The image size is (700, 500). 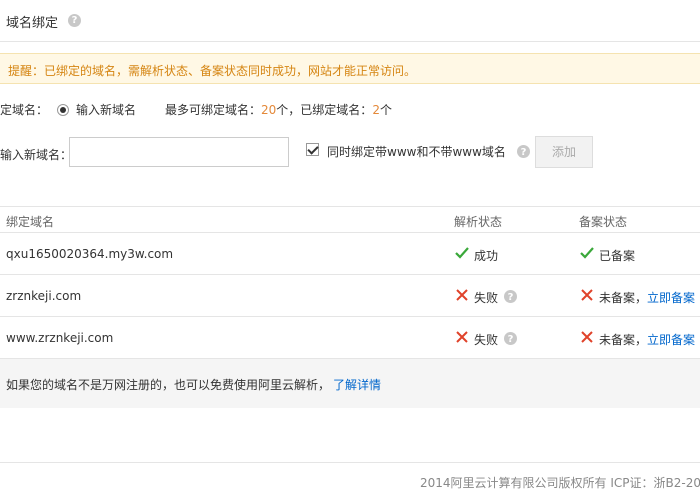 I want to click on www-bind-checkbox-label: 同时绑定带www和不带www域名, so click(x=416, y=151).